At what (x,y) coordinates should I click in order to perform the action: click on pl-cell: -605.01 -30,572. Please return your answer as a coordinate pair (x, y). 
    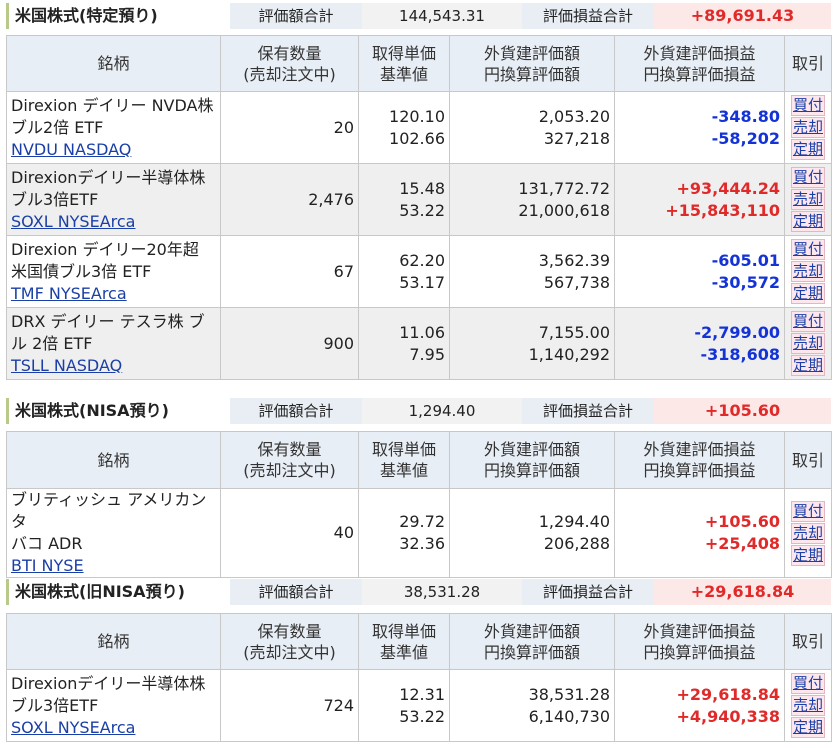
    Looking at the image, I should click on (699, 271).